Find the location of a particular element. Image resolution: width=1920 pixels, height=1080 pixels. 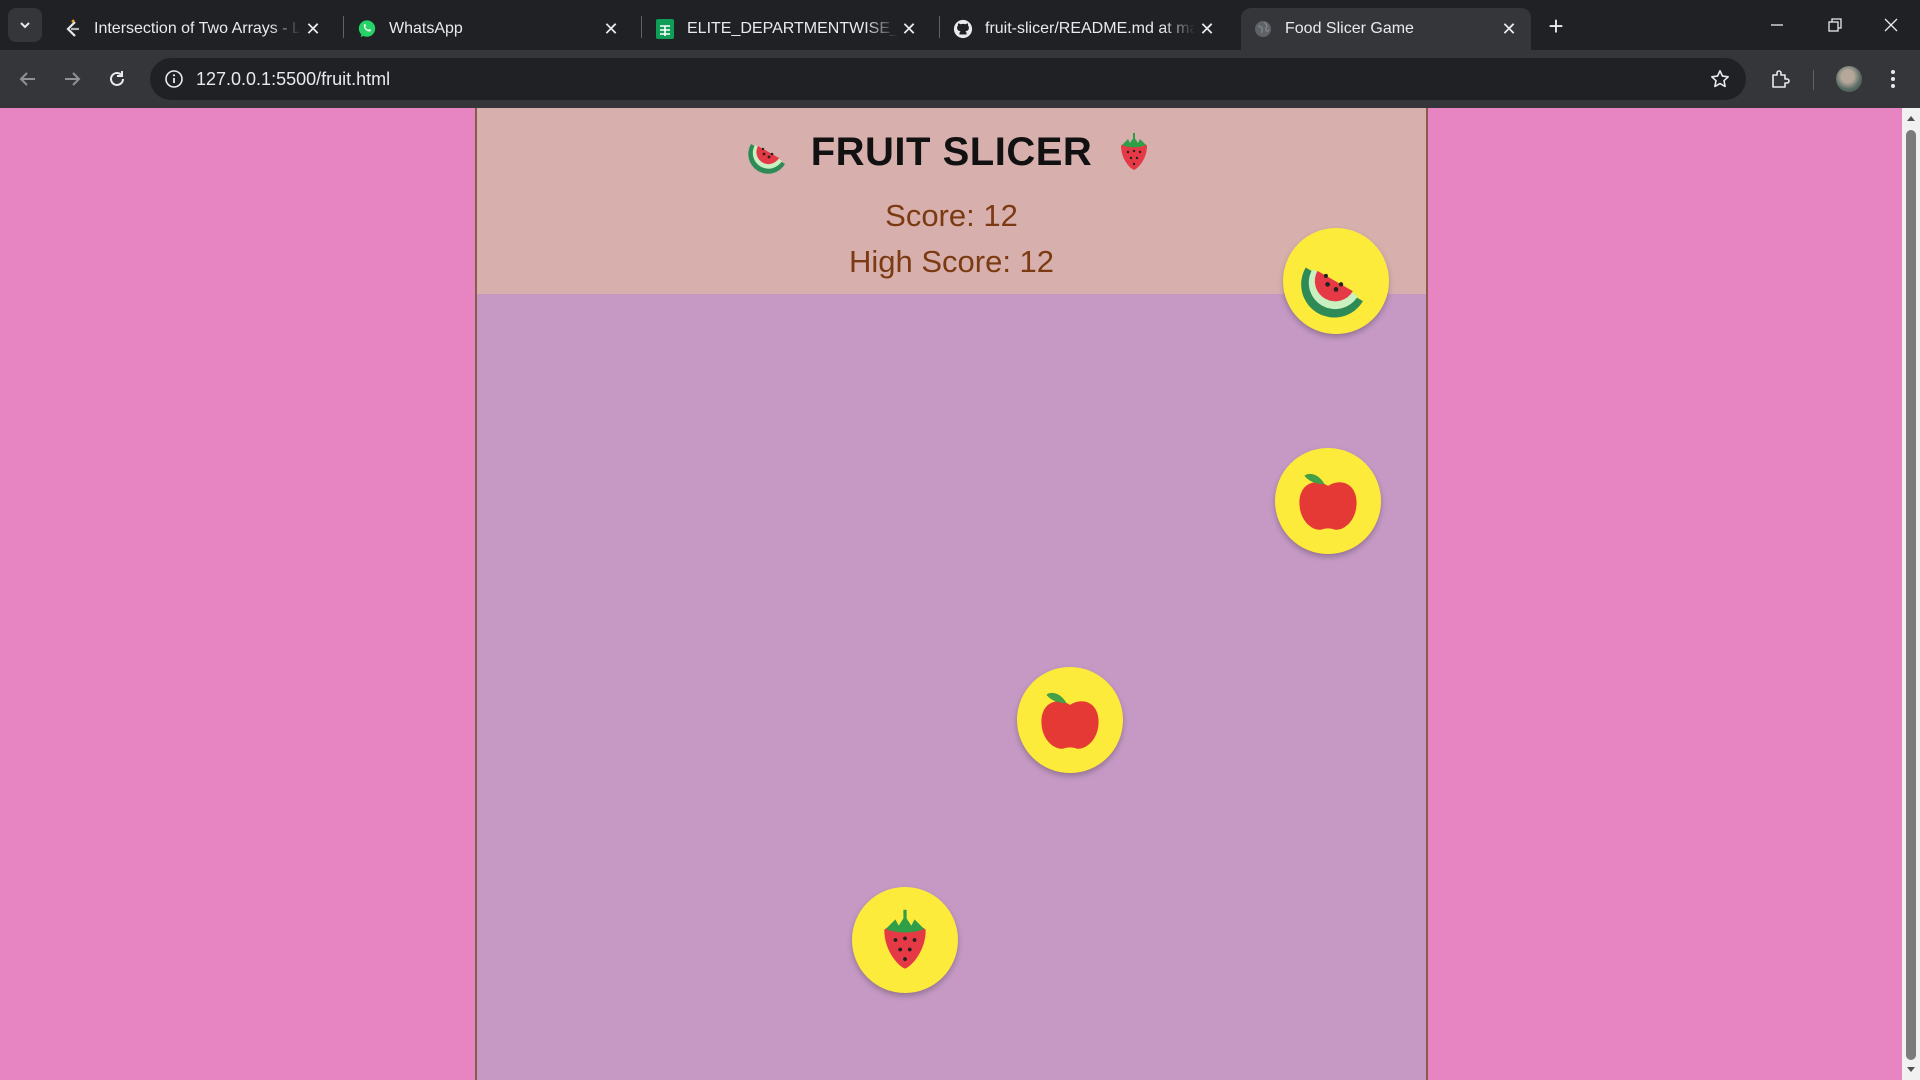

tab-search-button is located at coordinates (25, 25).